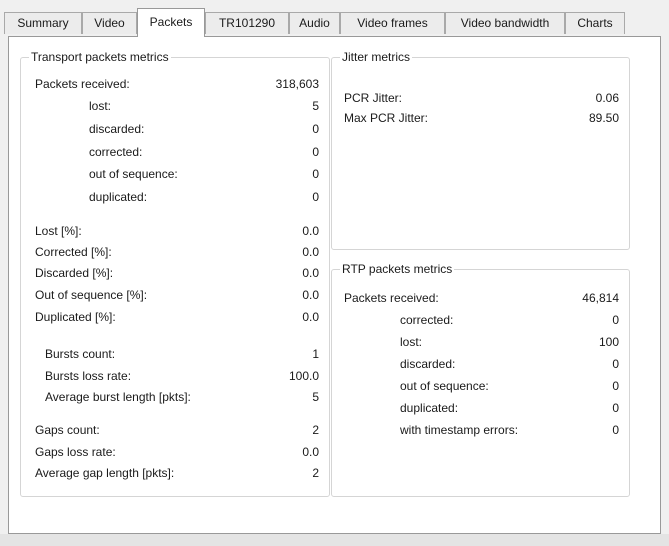 The height and width of the screenshot is (546, 669). I want to click on gaps-loss-rate-label: Gaps loss rate:, so click(75, 452).